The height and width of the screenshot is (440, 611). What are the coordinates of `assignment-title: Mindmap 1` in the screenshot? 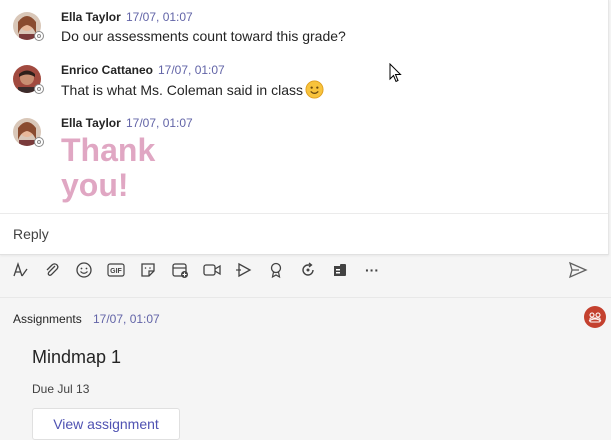 It's located at (77, 357).